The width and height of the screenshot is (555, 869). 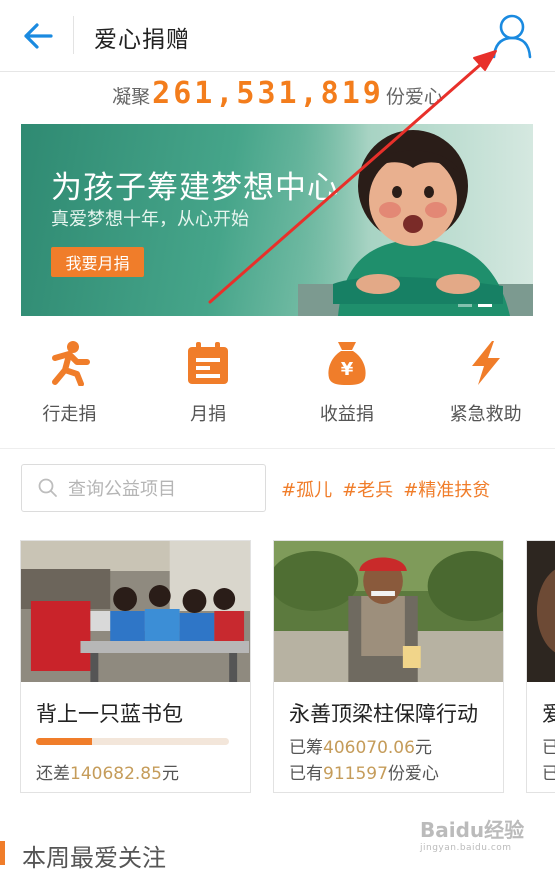 What do you see at coordinates (414, 97) in the screenshot?
I see `counter-suffix: 份爱心` at bounding box center [414, 97].